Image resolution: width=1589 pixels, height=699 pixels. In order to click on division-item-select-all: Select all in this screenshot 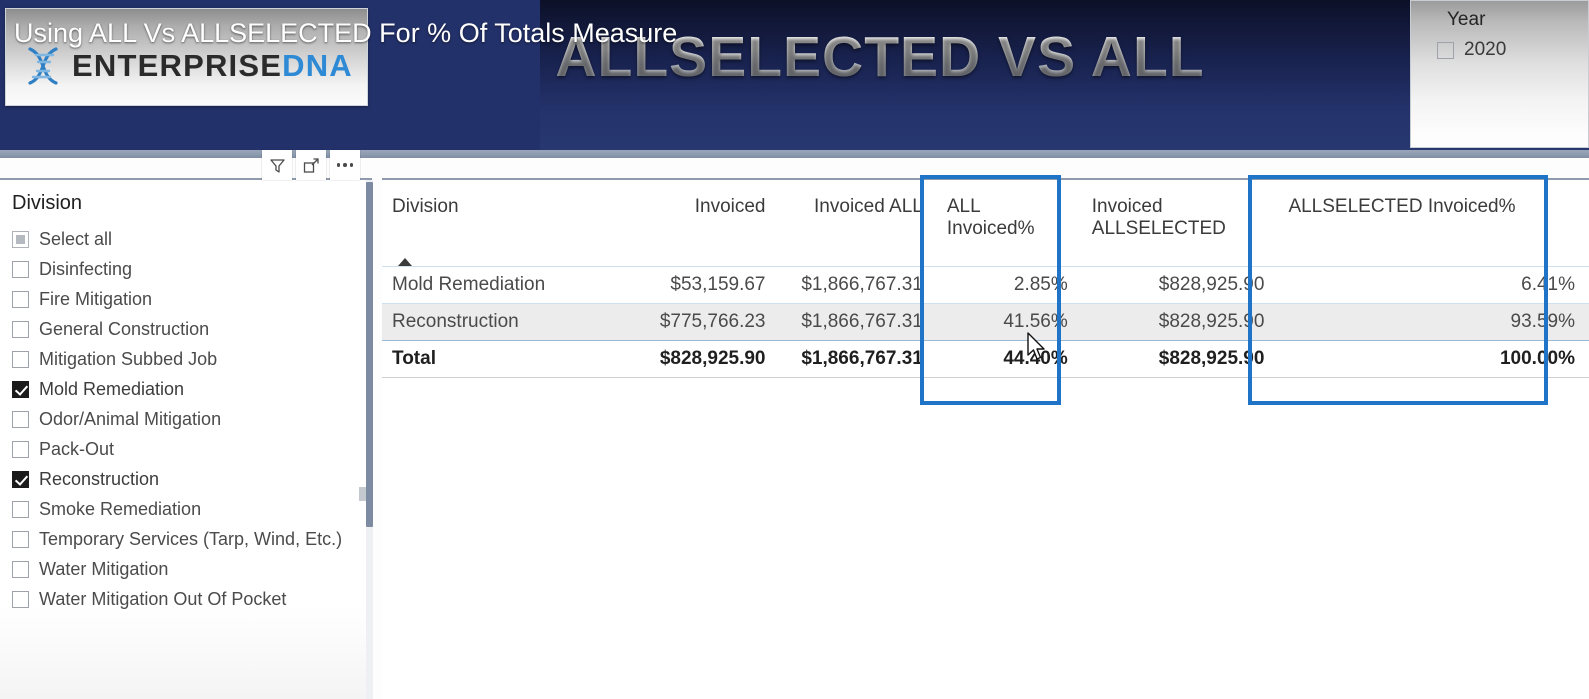, I will do `click(187, 239)`.